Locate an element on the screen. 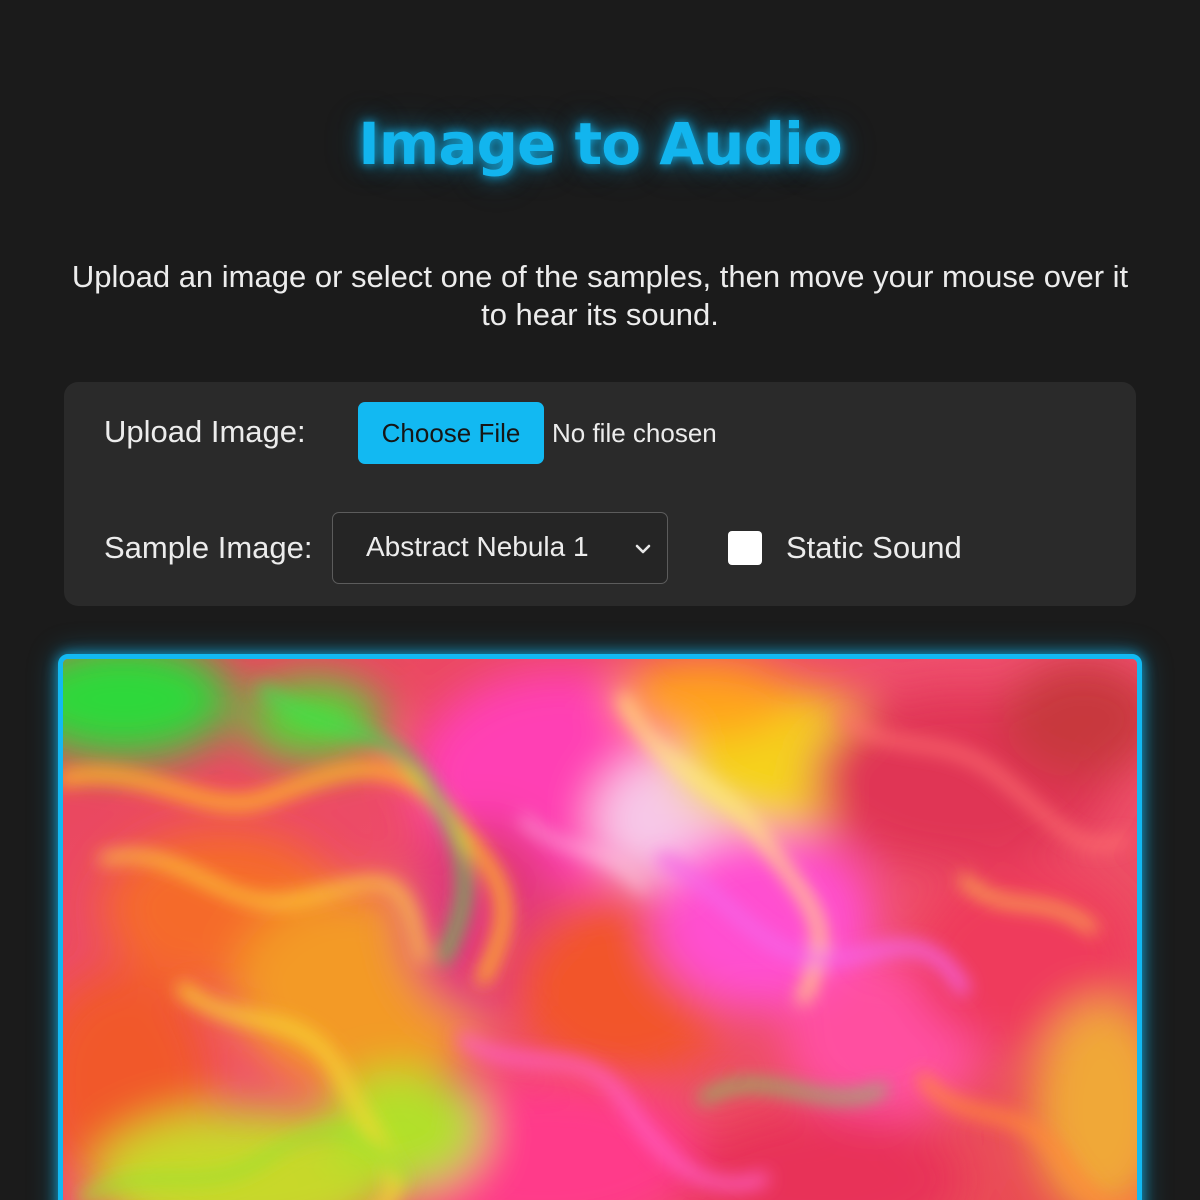  page-title: Image to Audio is located at coordinates (600, 144).